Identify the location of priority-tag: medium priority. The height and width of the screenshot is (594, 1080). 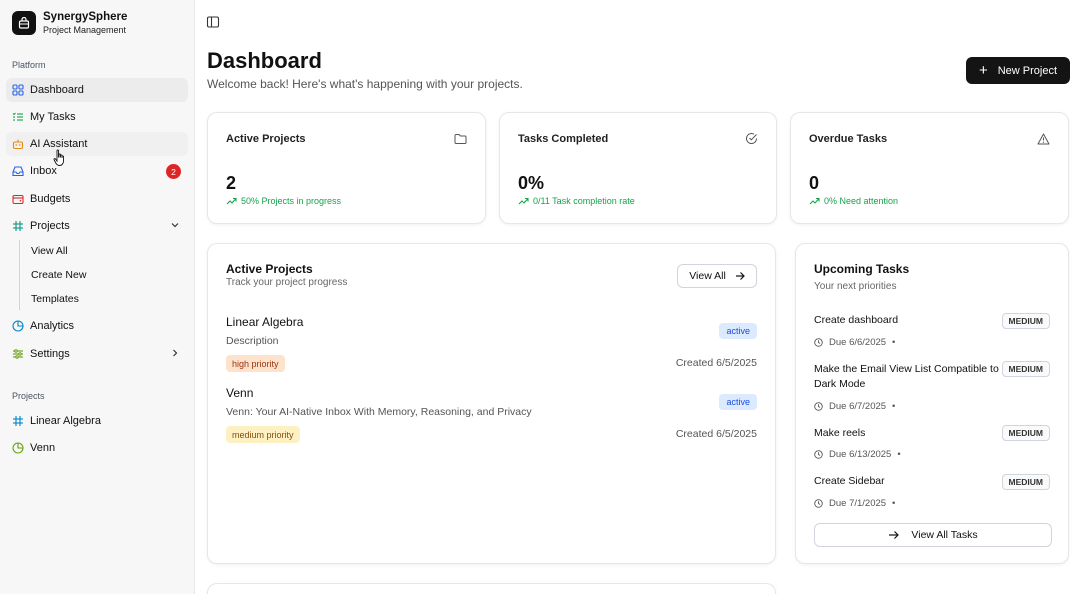
(263, 434).